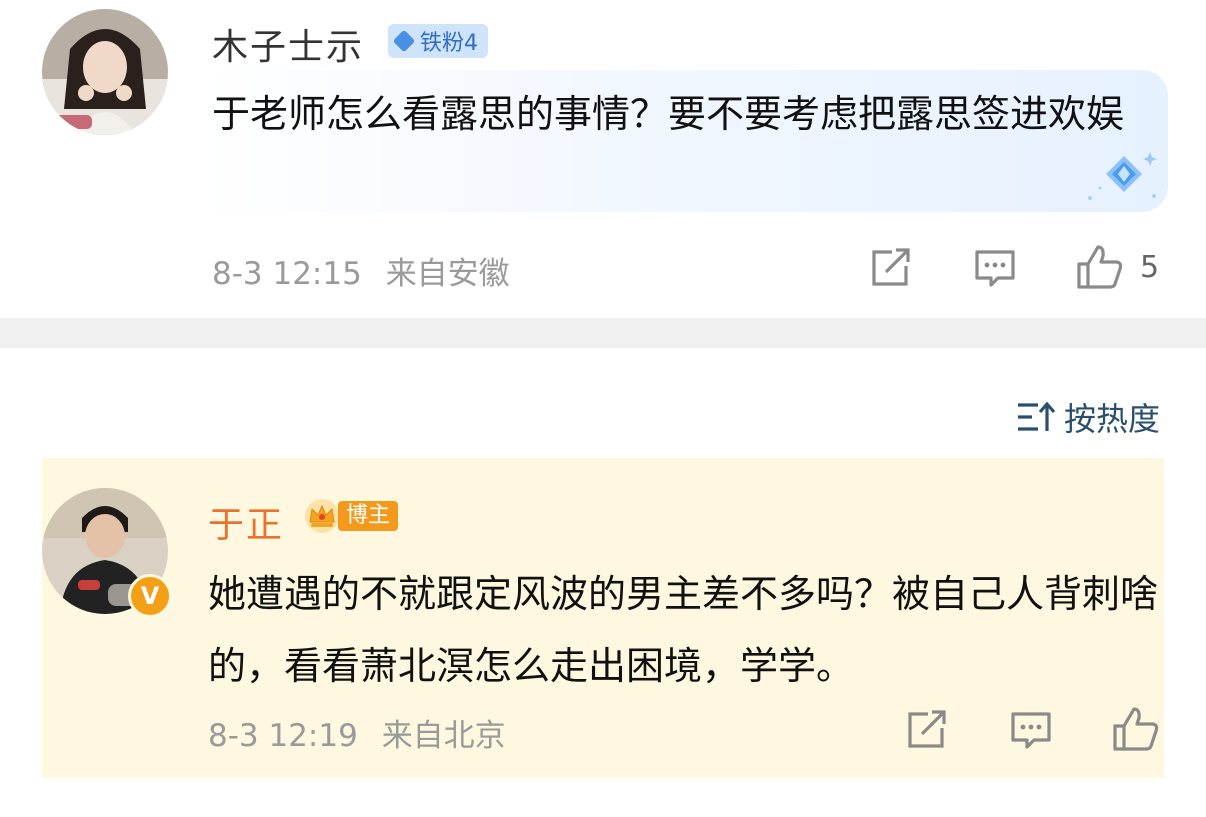 This screenshot has width=1206, height=817. I want to click on sort-toggle: 按热度, so click(1088, 417).